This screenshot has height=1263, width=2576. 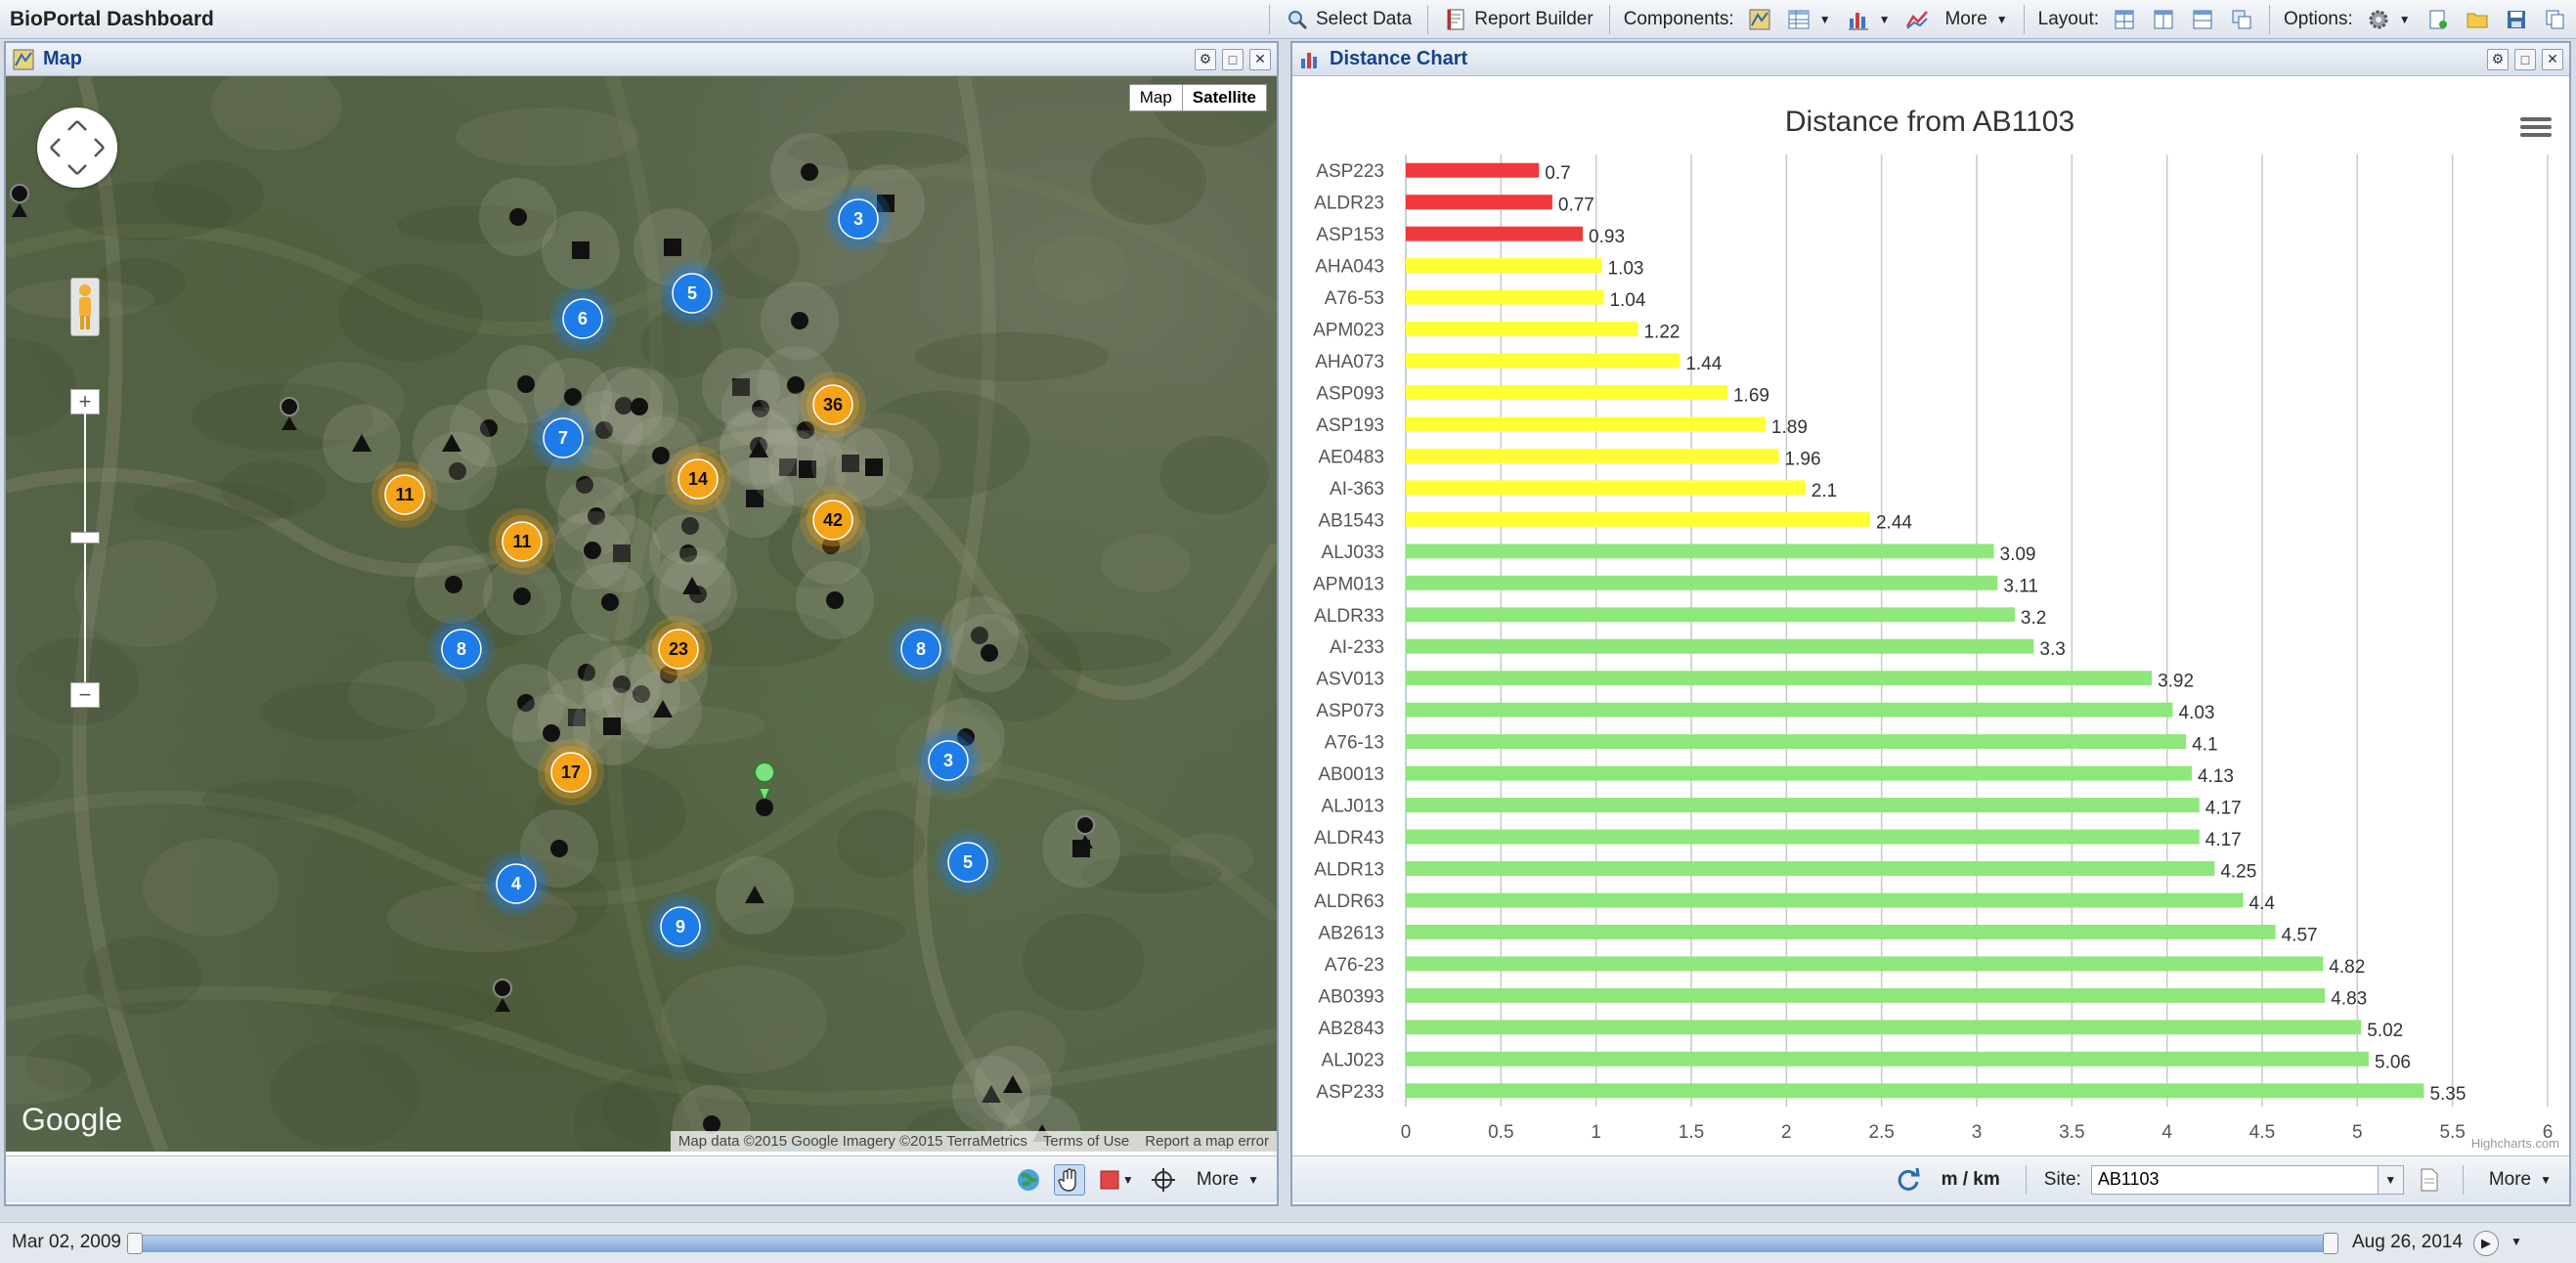 I want to click on save-button, so click(x=2516, y=19).